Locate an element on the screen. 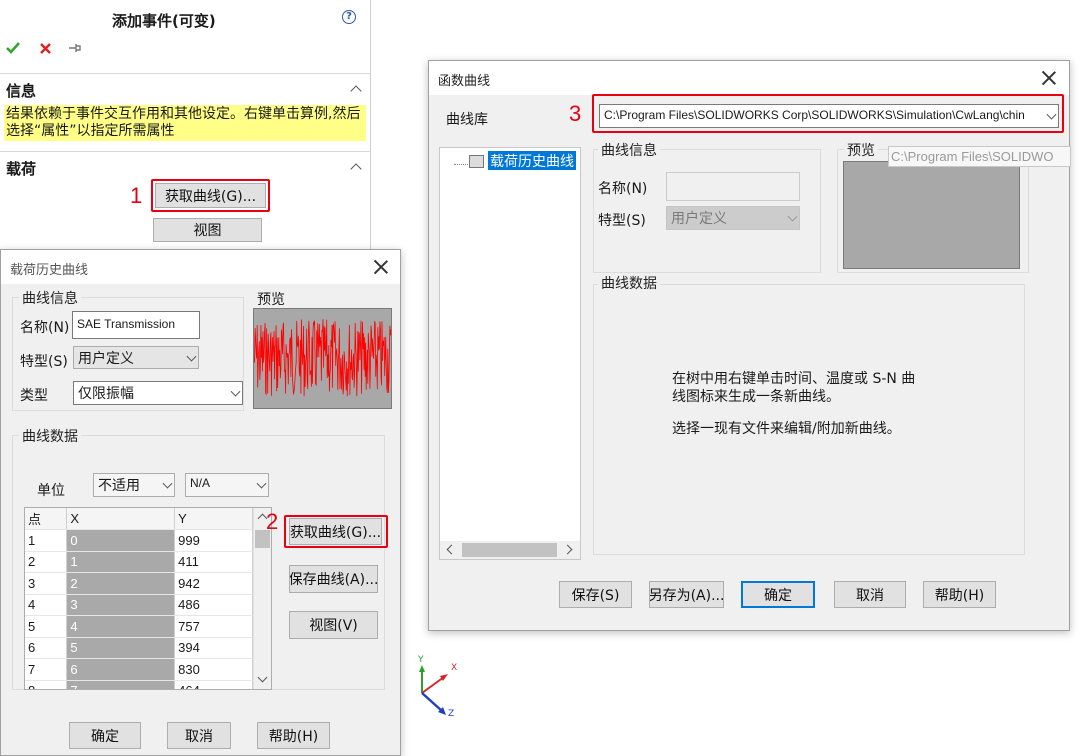 The height and width of the screenshot is (756, 1080). table-row: 2 1 411 is located at coordinates (139, 562).